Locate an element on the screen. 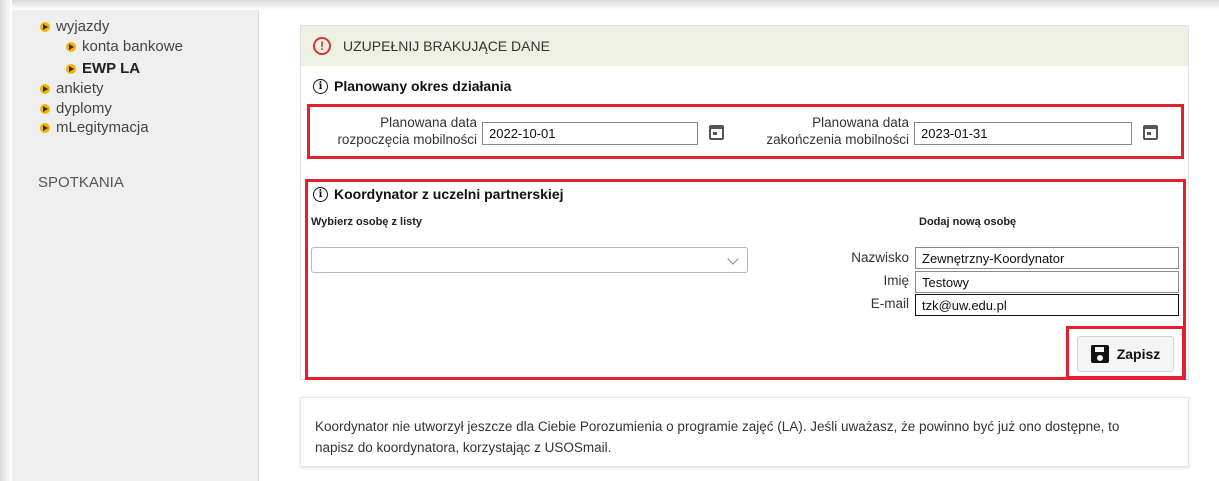 Image resolution: width=1219 pixels, height=481 pixels. coordinator-select is located at coordinates (529, 260).